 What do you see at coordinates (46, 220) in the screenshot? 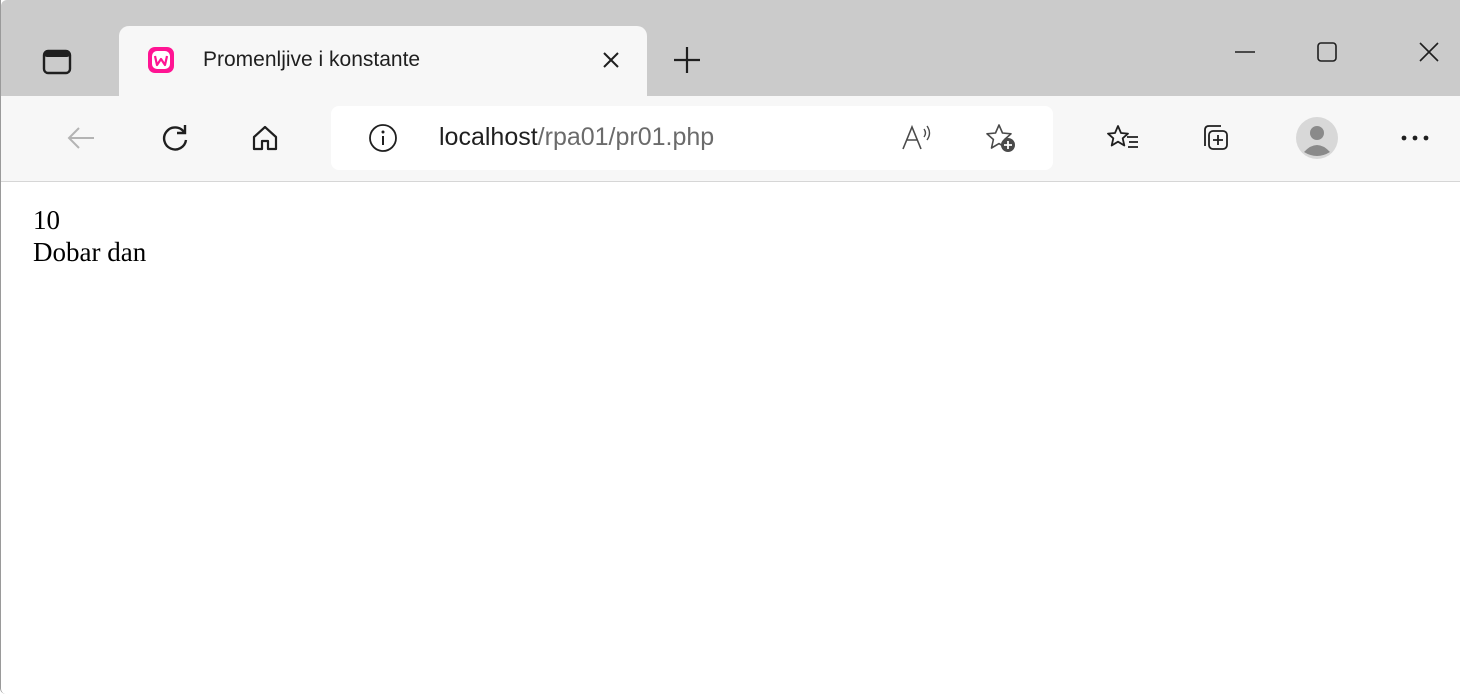
I see `output-line-1: 10` at bounding box center [46, 220].